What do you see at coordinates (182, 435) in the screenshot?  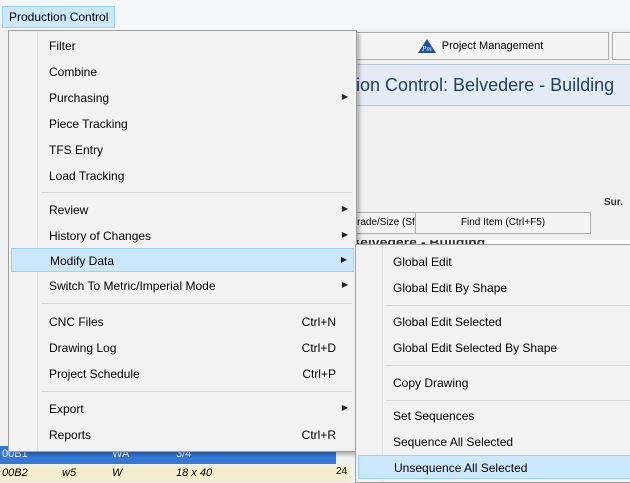 I see `menu-item-reports: Reports Ctrl+R` at bounding box center [182, 435].